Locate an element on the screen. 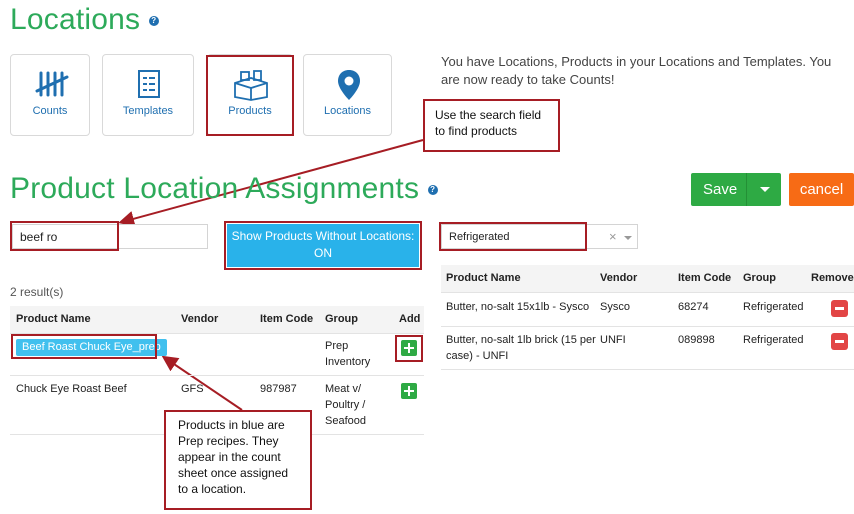  callout-line: appear in the count is located at coordinates (229, 457).